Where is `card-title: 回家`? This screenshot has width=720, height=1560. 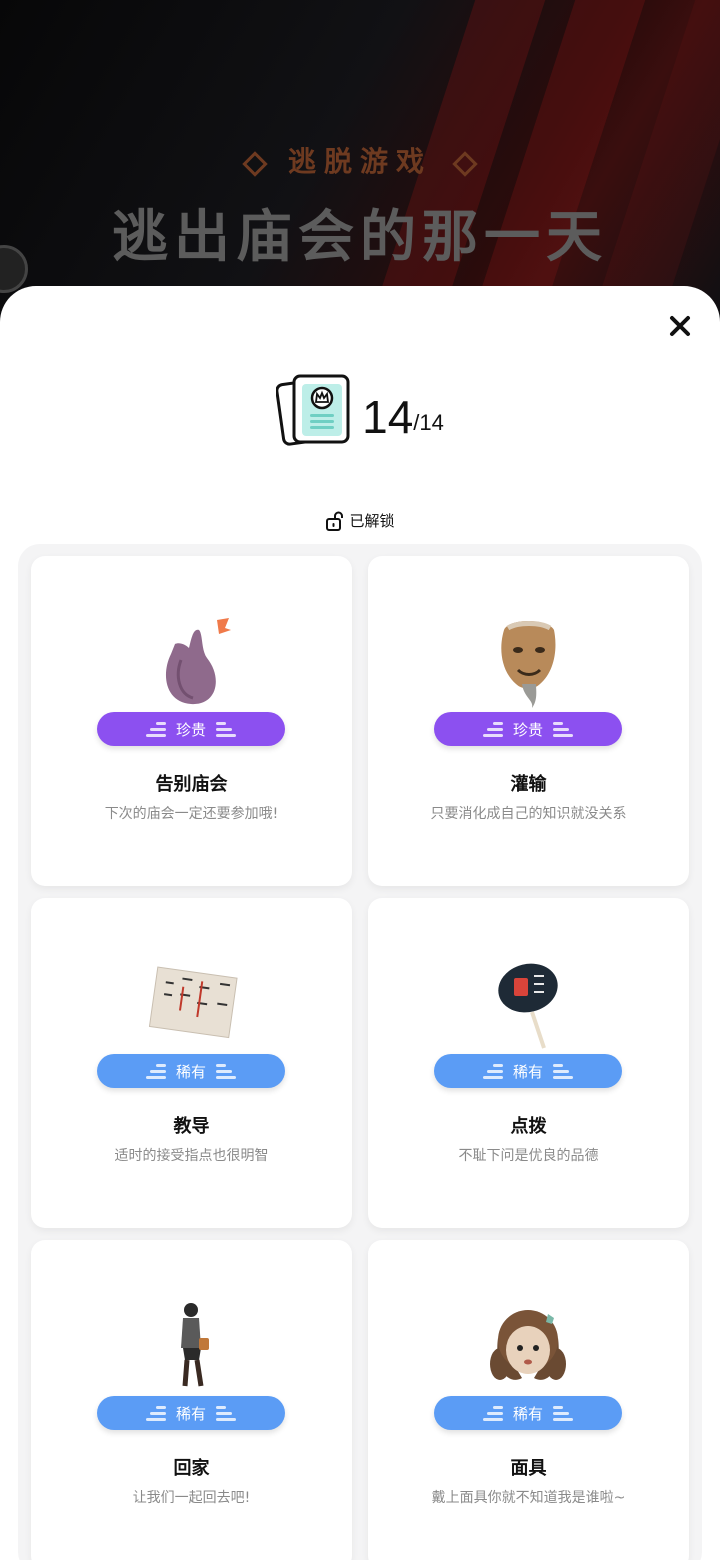
card-title: 回家 is located at coordinates (191, 1468).